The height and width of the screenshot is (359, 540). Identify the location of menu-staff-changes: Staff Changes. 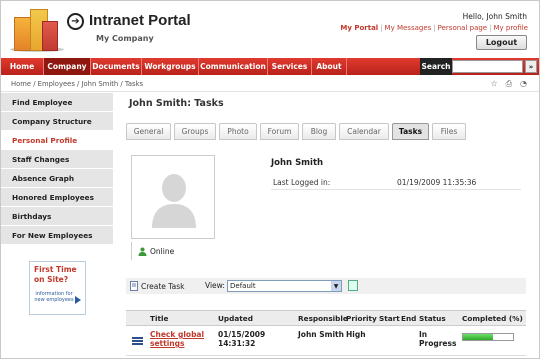
(57, 159).